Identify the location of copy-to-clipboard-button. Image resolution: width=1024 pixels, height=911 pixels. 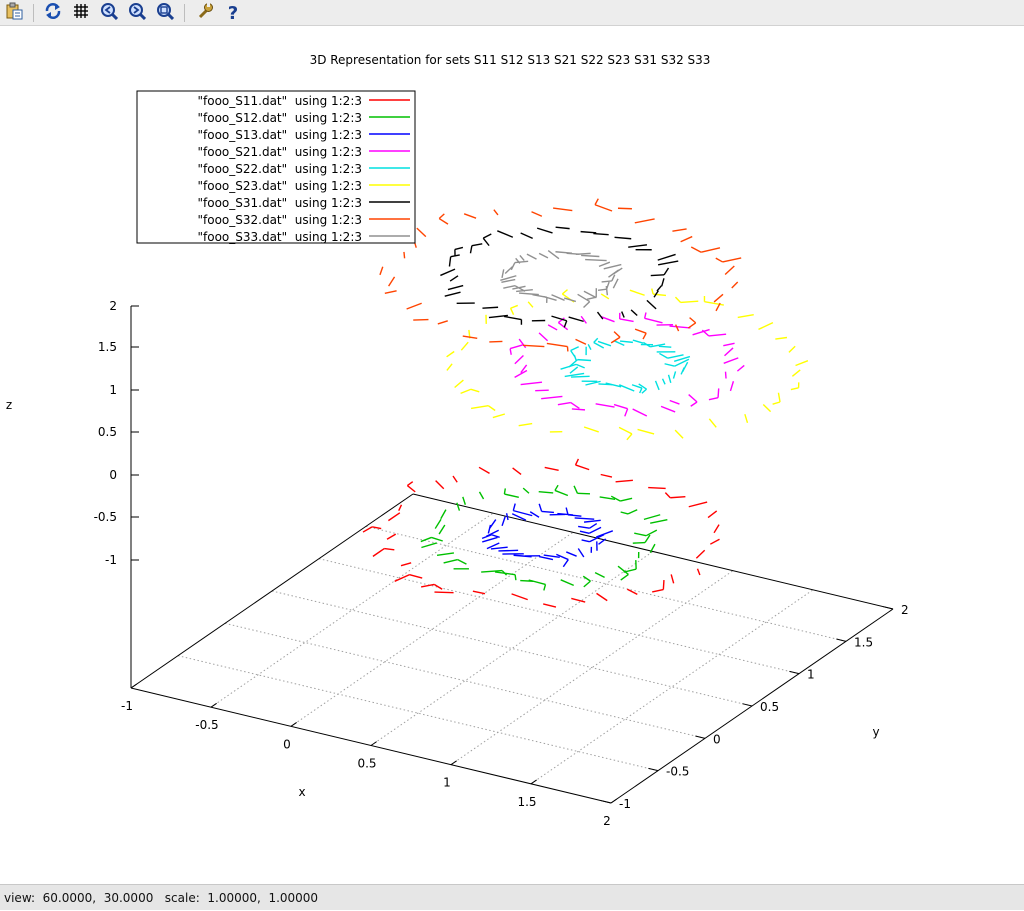
(14, 13).